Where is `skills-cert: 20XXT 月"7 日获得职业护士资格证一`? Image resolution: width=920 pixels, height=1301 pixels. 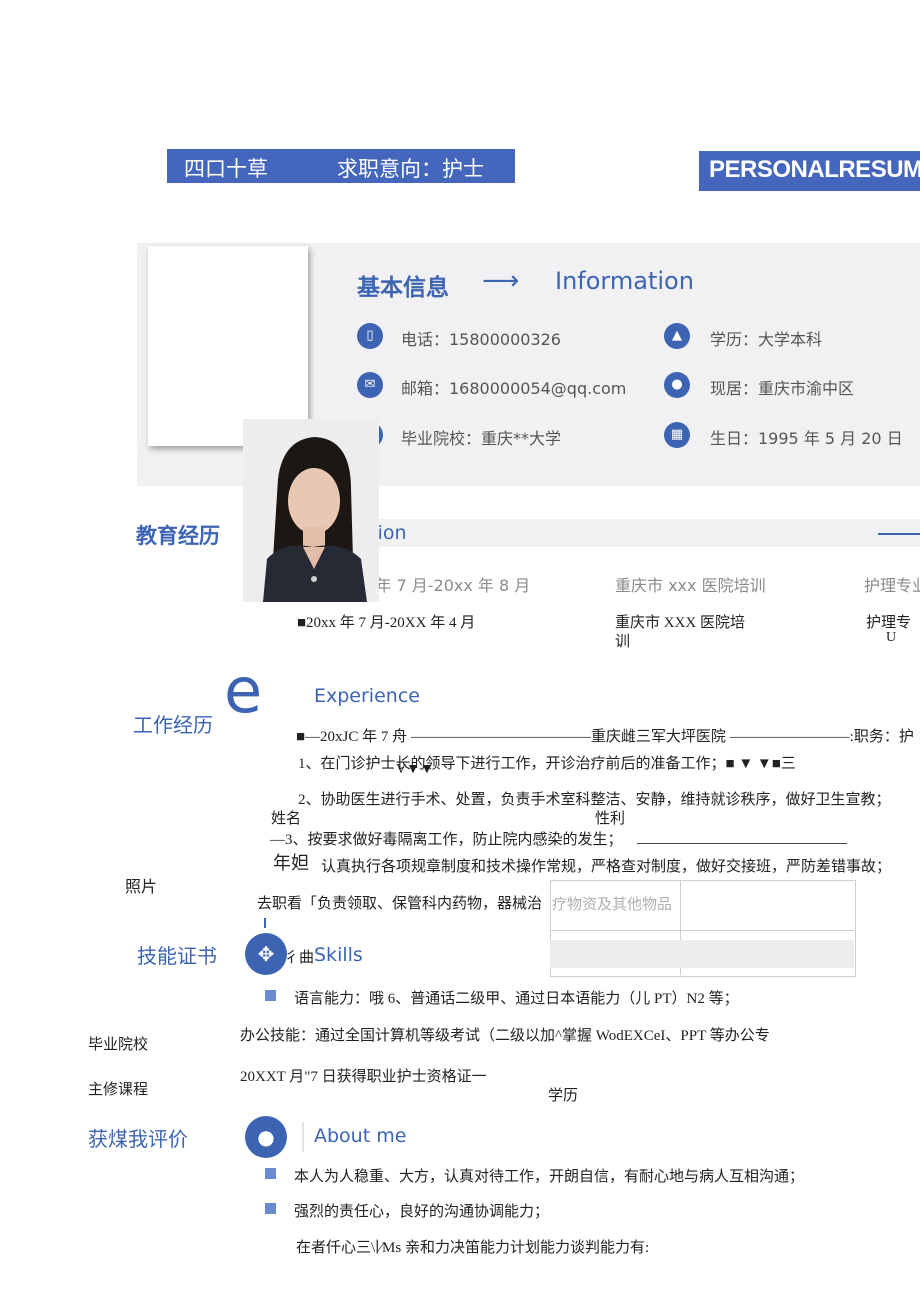
skills-cert: 20XXT 月"7 日获得职业护士资格证一 is located at coordinates (363, 1077).